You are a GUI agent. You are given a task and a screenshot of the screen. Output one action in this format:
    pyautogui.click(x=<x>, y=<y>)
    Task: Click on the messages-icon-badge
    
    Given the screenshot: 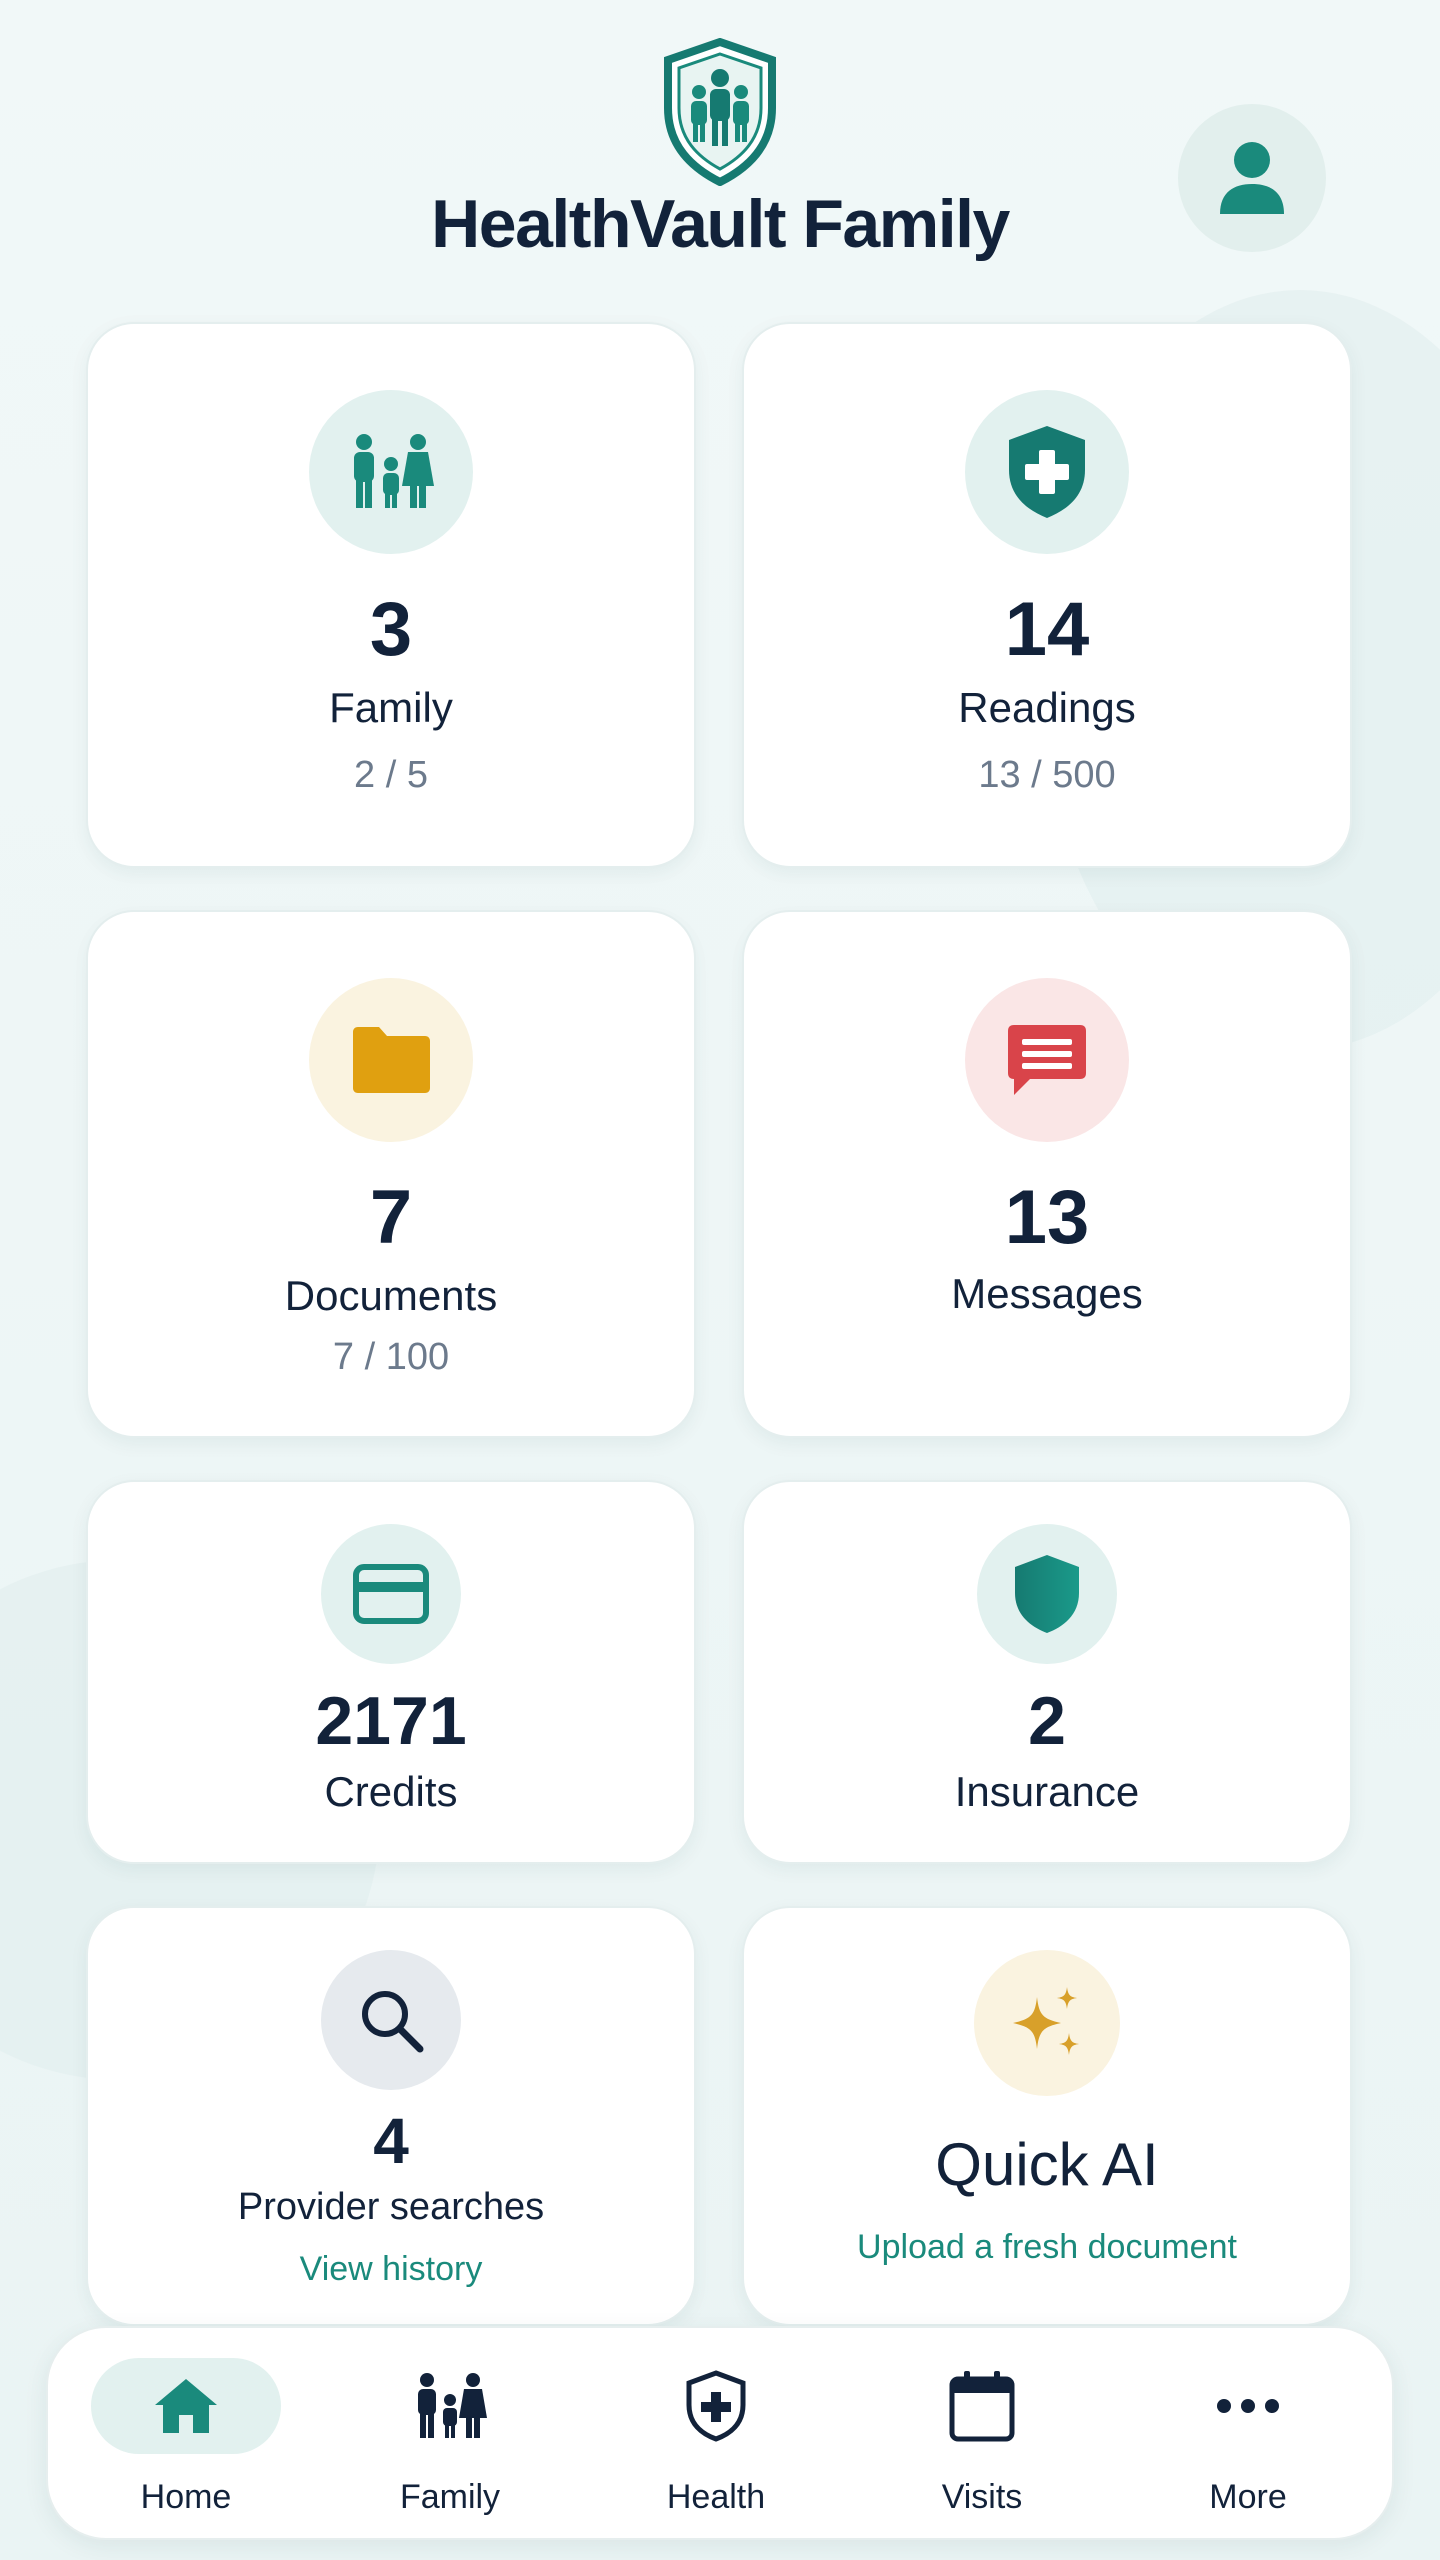 What is the action you would take?
    pyautogui.click(x=1047, y=1060)
    